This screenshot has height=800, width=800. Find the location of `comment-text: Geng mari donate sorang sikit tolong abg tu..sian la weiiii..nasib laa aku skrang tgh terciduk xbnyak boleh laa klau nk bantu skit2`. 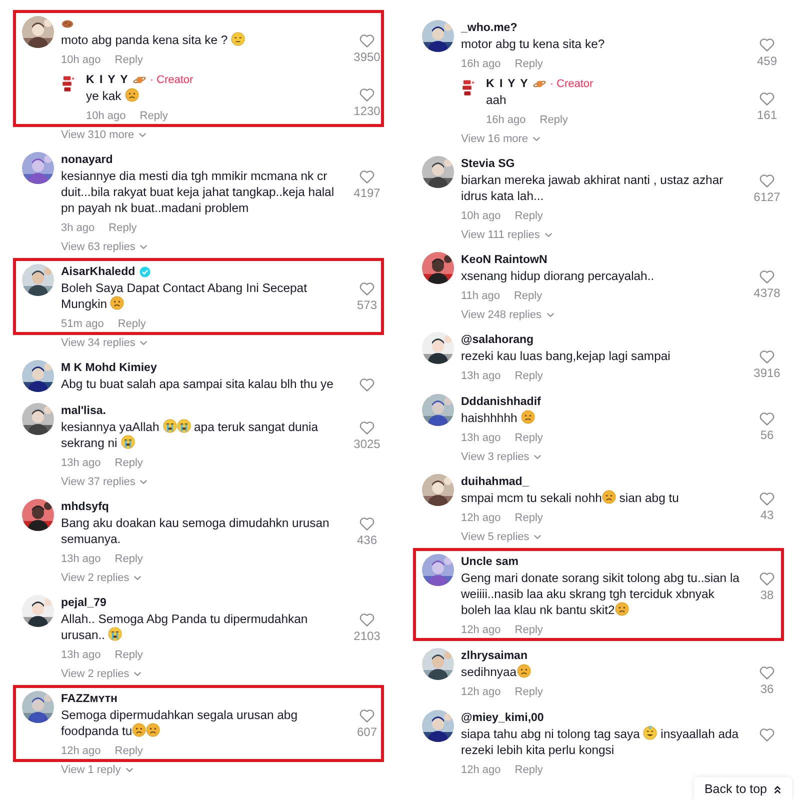

comment-text: Geng mari donate sorang sikit tolong abg tu..sian la weiiii..nasib laa aku skrang tgh terciduk xbnyak boleh laa klau nk bantu skit2 is located at coordinates (600, 594).